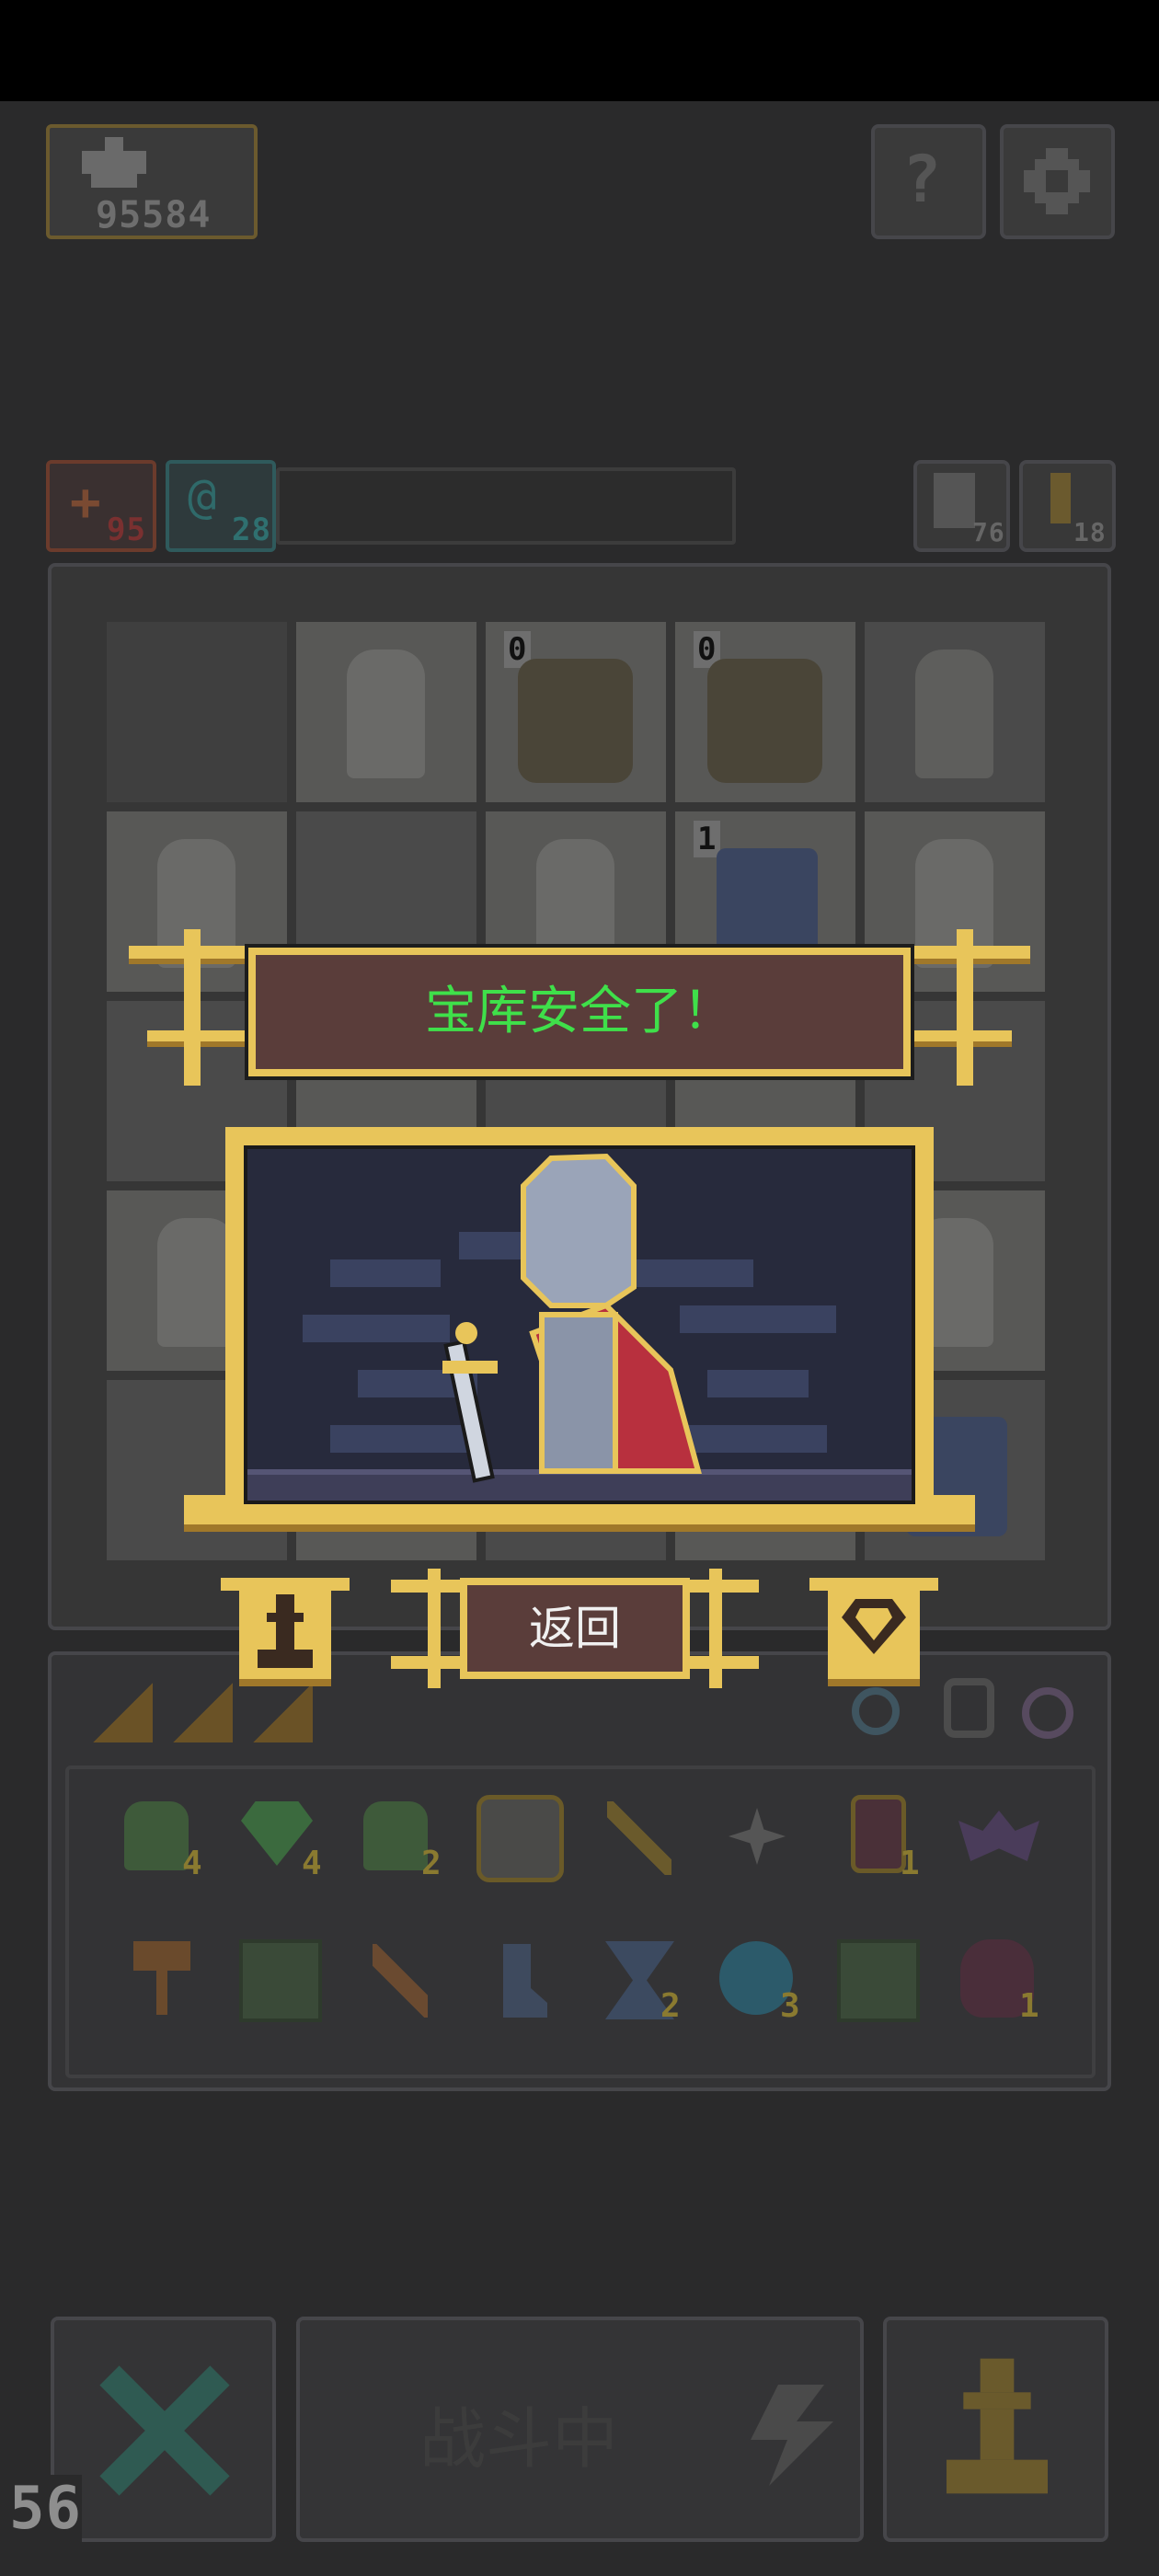 The image size is (1159, 2576). Describe the element at coordinates (506, 506) in the screenshot. I see `progress-bar` at that location.